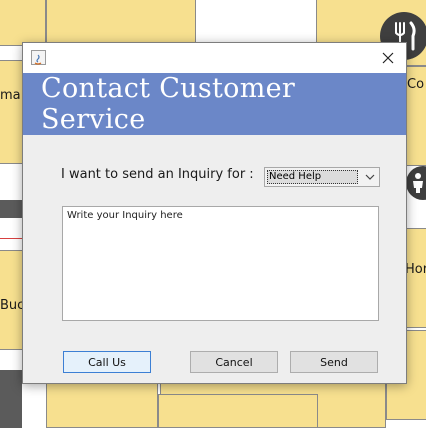  Describe the element at coordinates (38, 57) in the screenshot. I see `java-app-icon` at that location.